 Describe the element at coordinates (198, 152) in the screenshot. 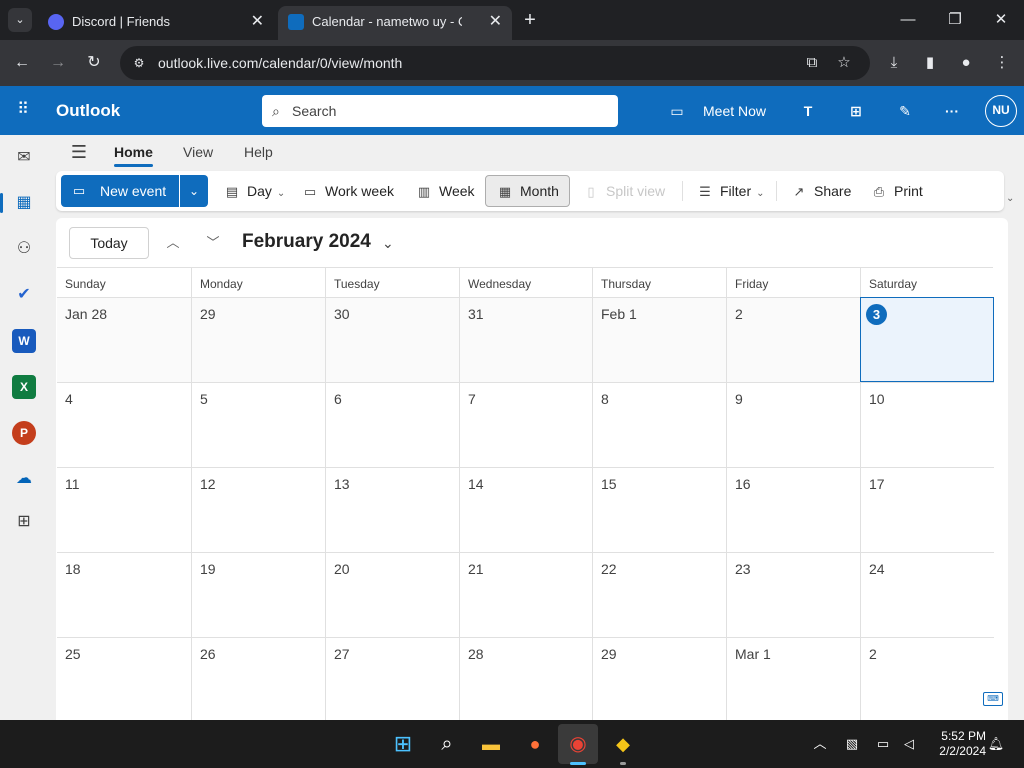

I see `tab-view: View` at that location.